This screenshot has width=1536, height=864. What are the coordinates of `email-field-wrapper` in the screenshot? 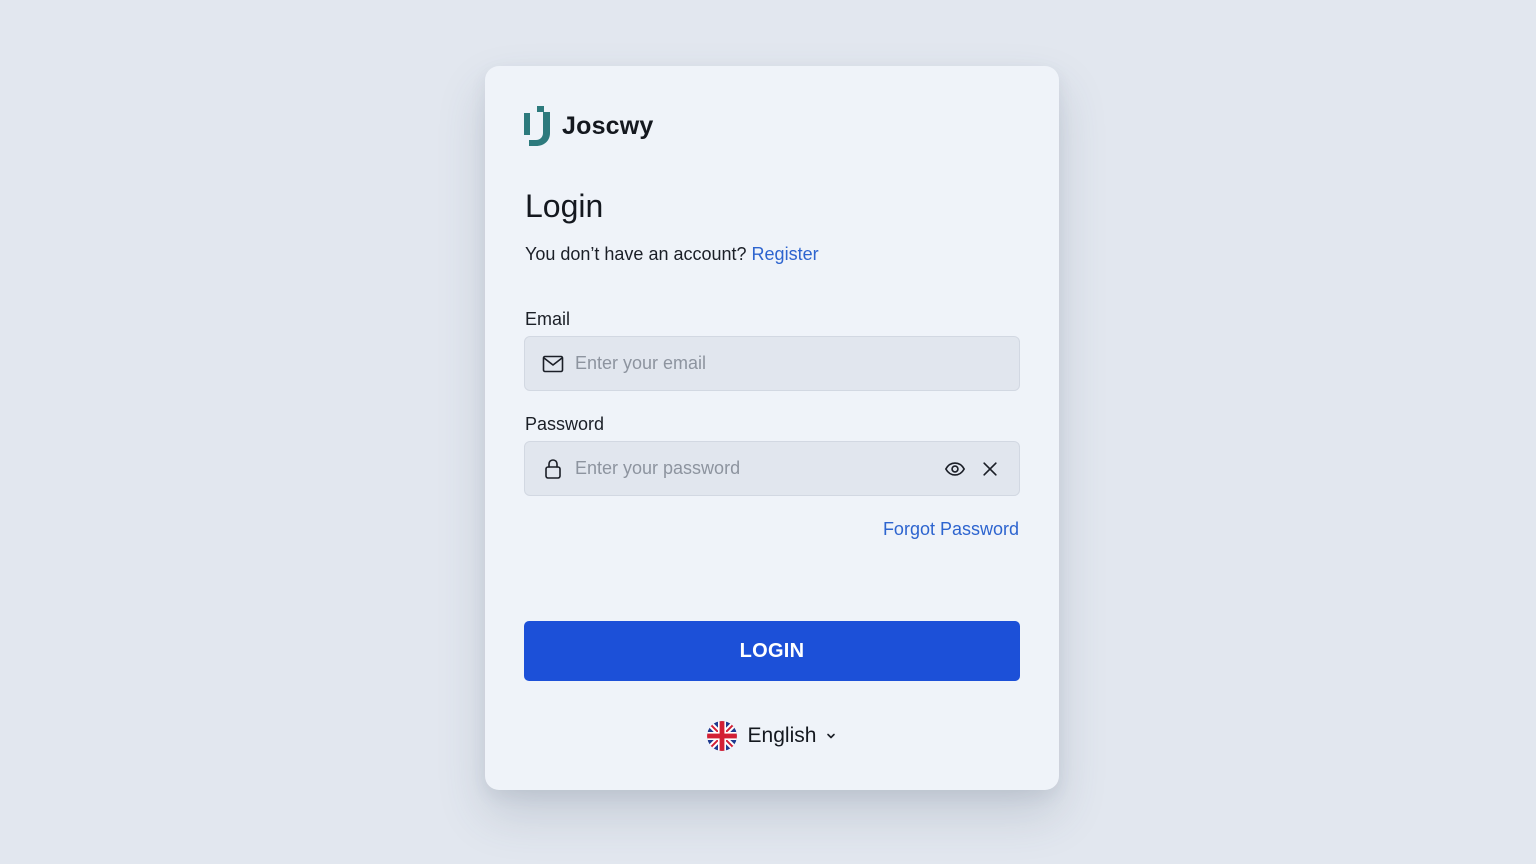 It's located at (772, 363).